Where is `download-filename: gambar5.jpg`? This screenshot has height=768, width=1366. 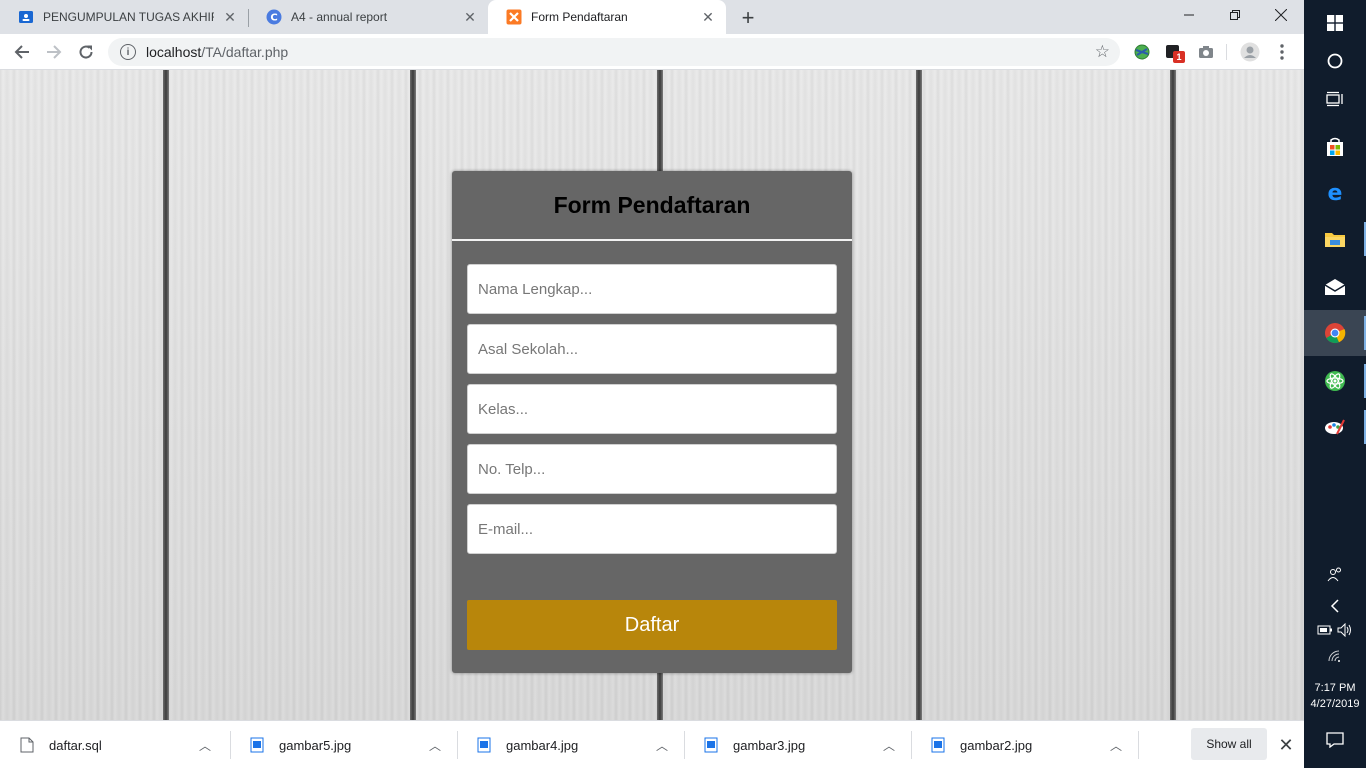 download-filename: gambar5.jpg is located at coordinates (315, 745).